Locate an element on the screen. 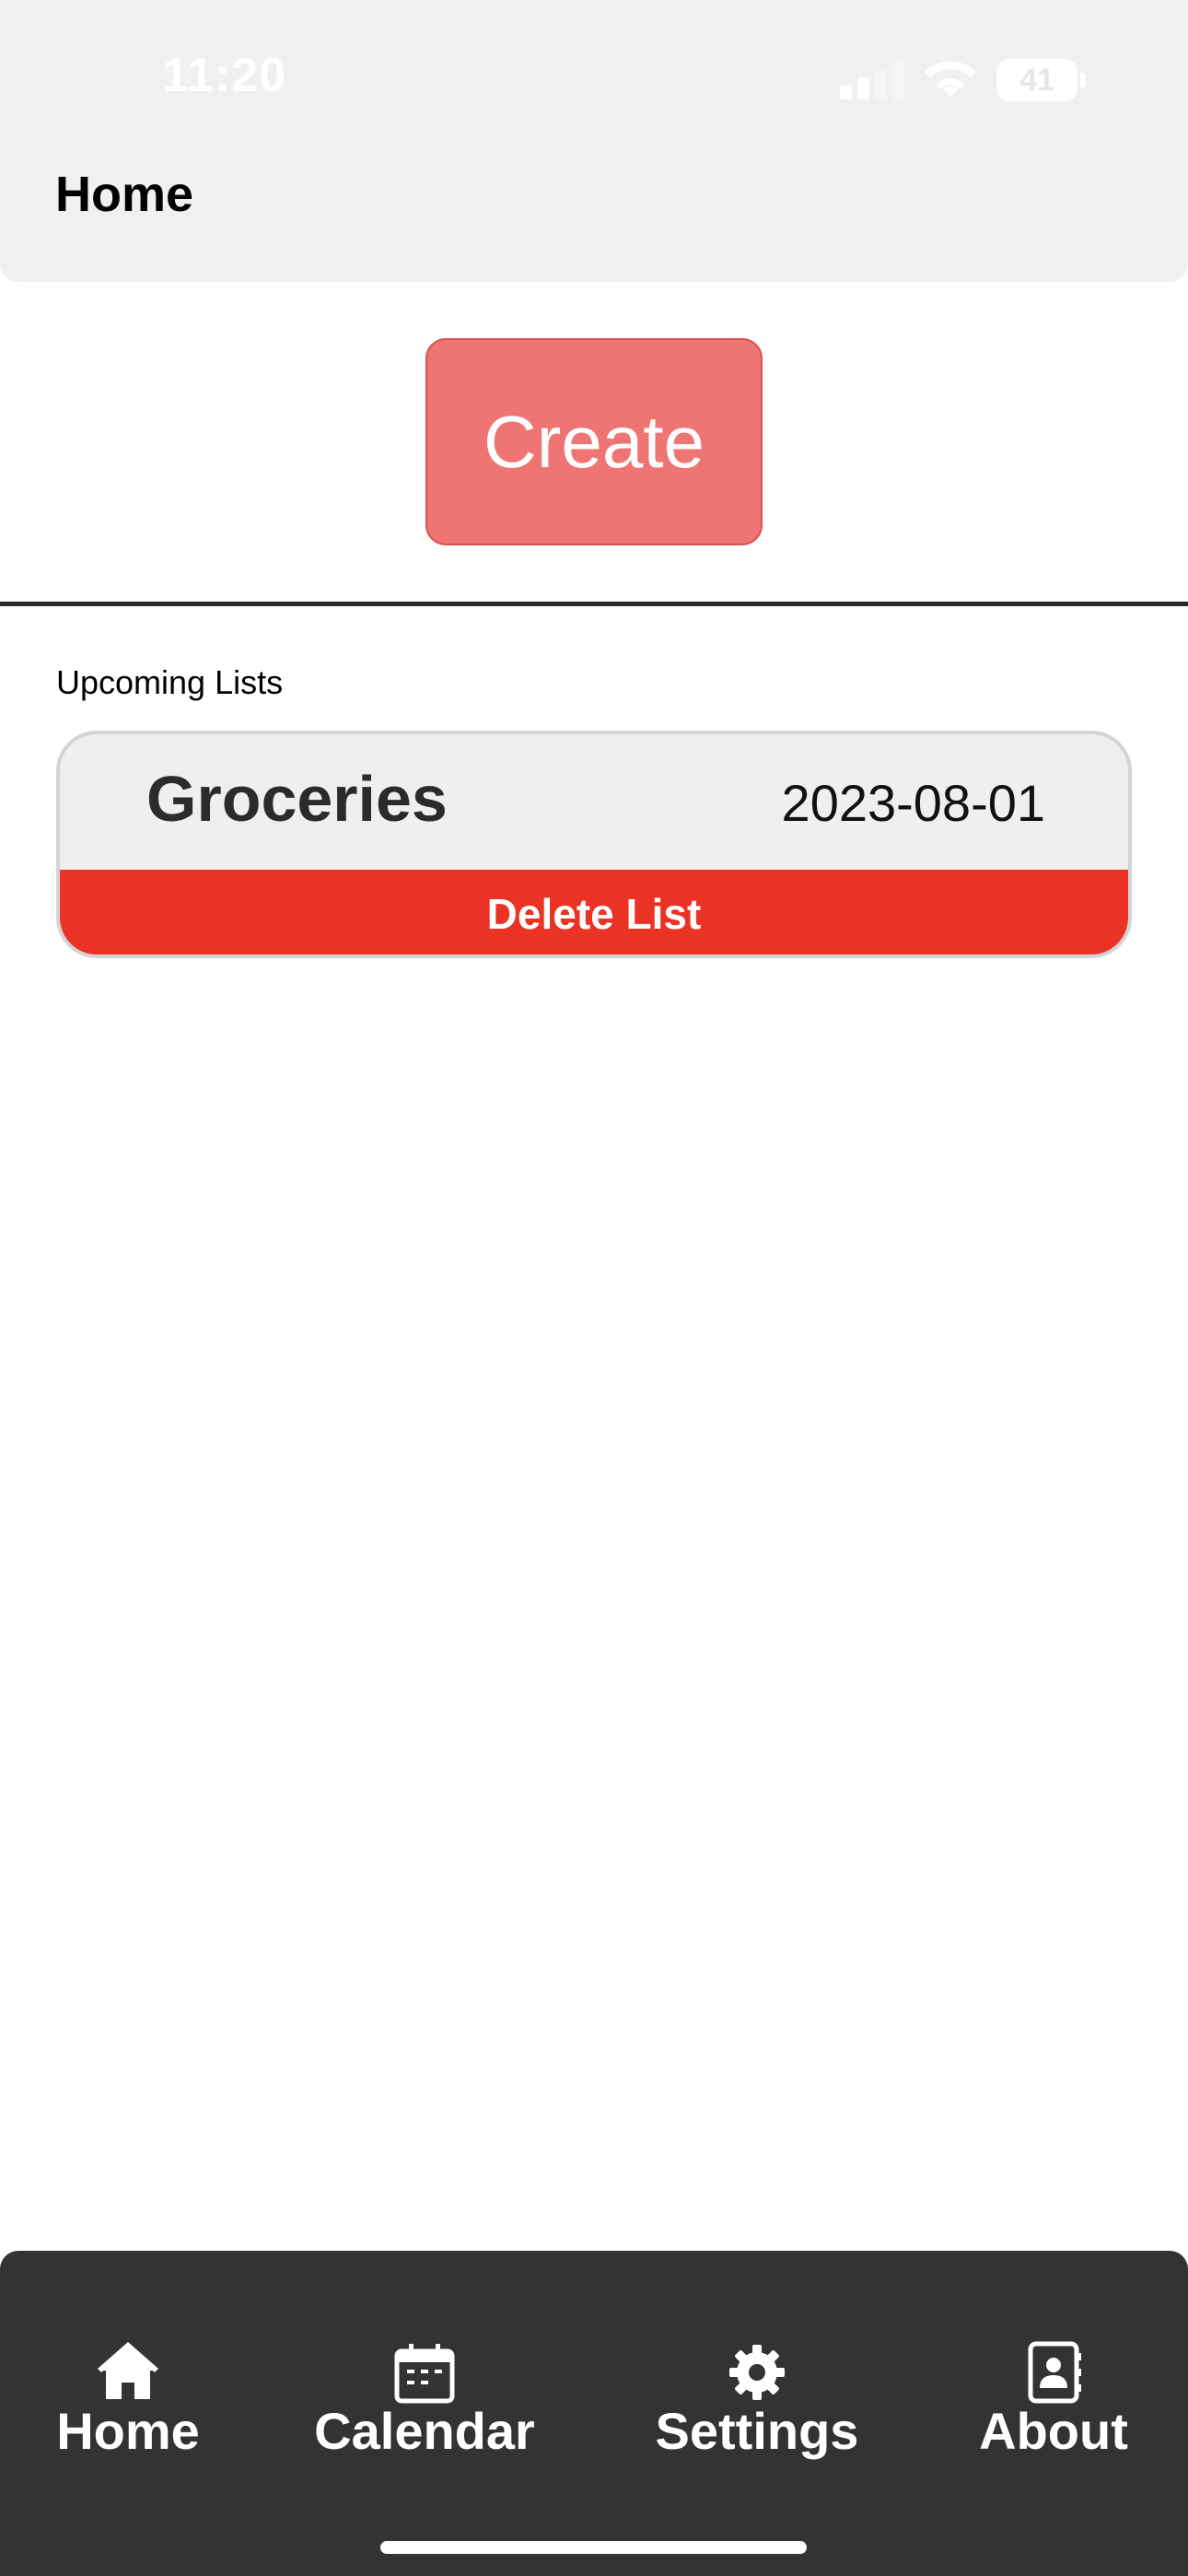  page-title: Home is located at coordinates (124, 195).